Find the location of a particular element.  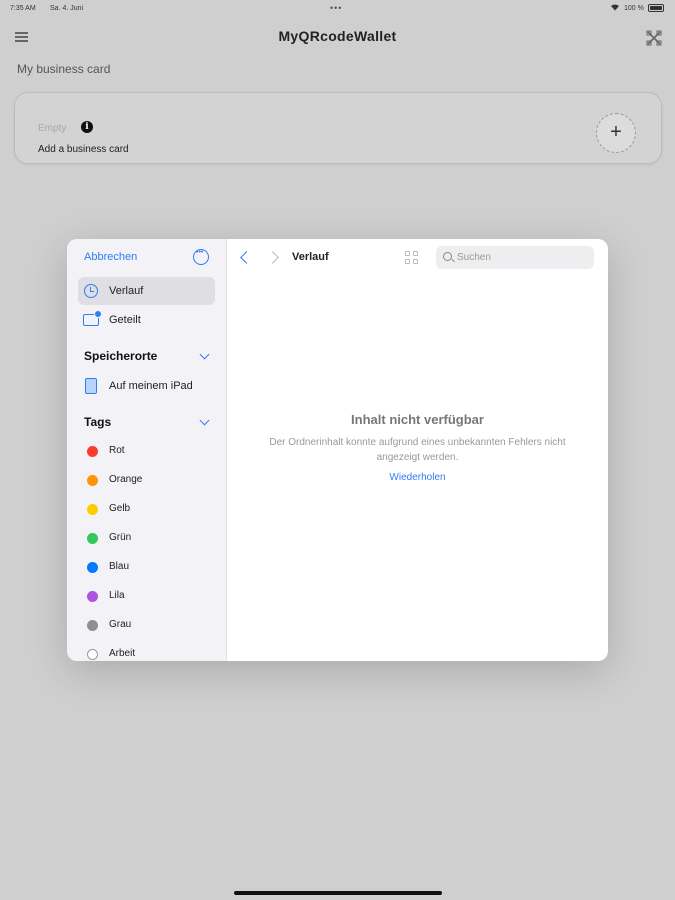

sidebar-item-on-my-ipad: Auf meinem iPad is located at coordinates (146, 386).